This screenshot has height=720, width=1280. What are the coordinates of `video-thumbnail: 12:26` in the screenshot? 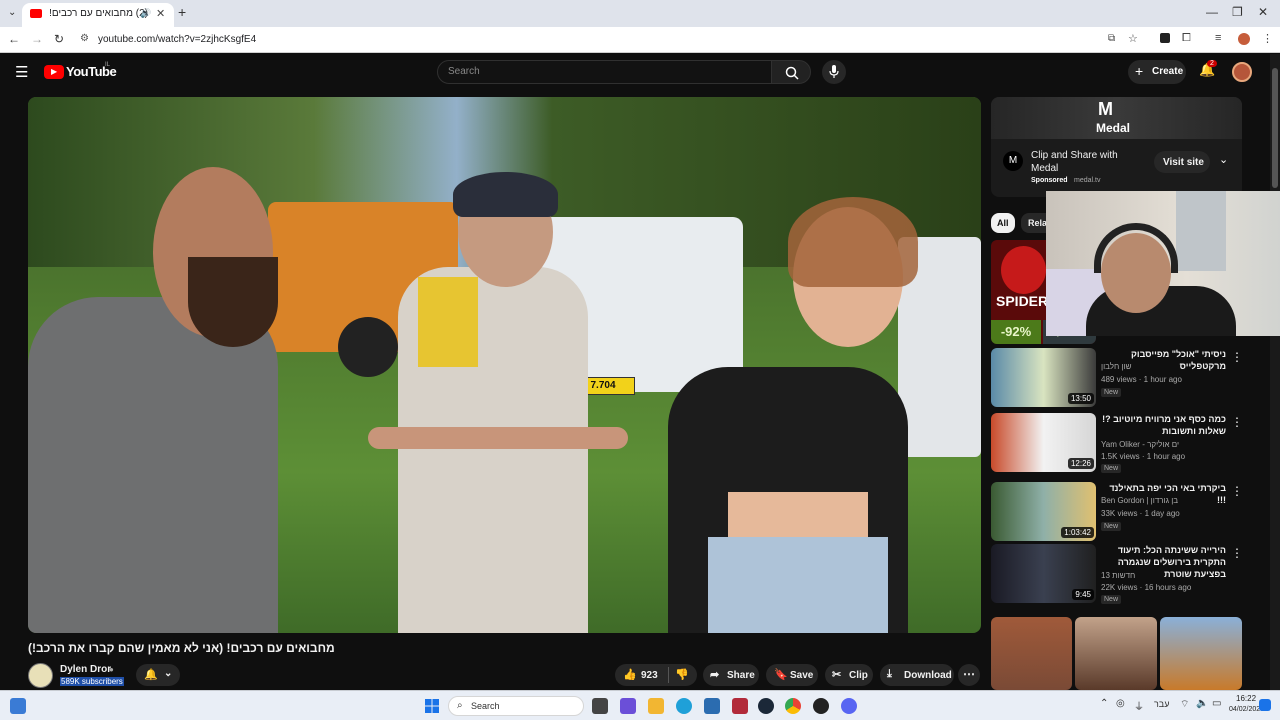 It's located at (1043, 442).